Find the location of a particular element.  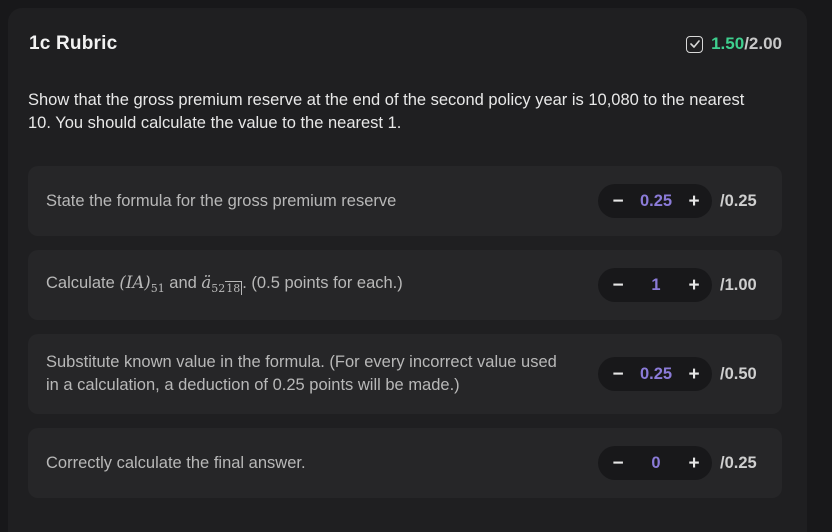

criterion-text-mid: and is located at coordinates (183, 282).